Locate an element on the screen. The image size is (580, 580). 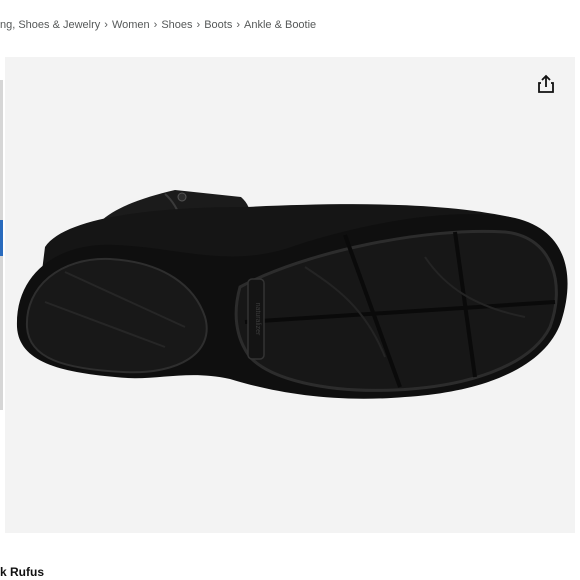
variant-label: k Rufus is located at coordinates (22, 572).